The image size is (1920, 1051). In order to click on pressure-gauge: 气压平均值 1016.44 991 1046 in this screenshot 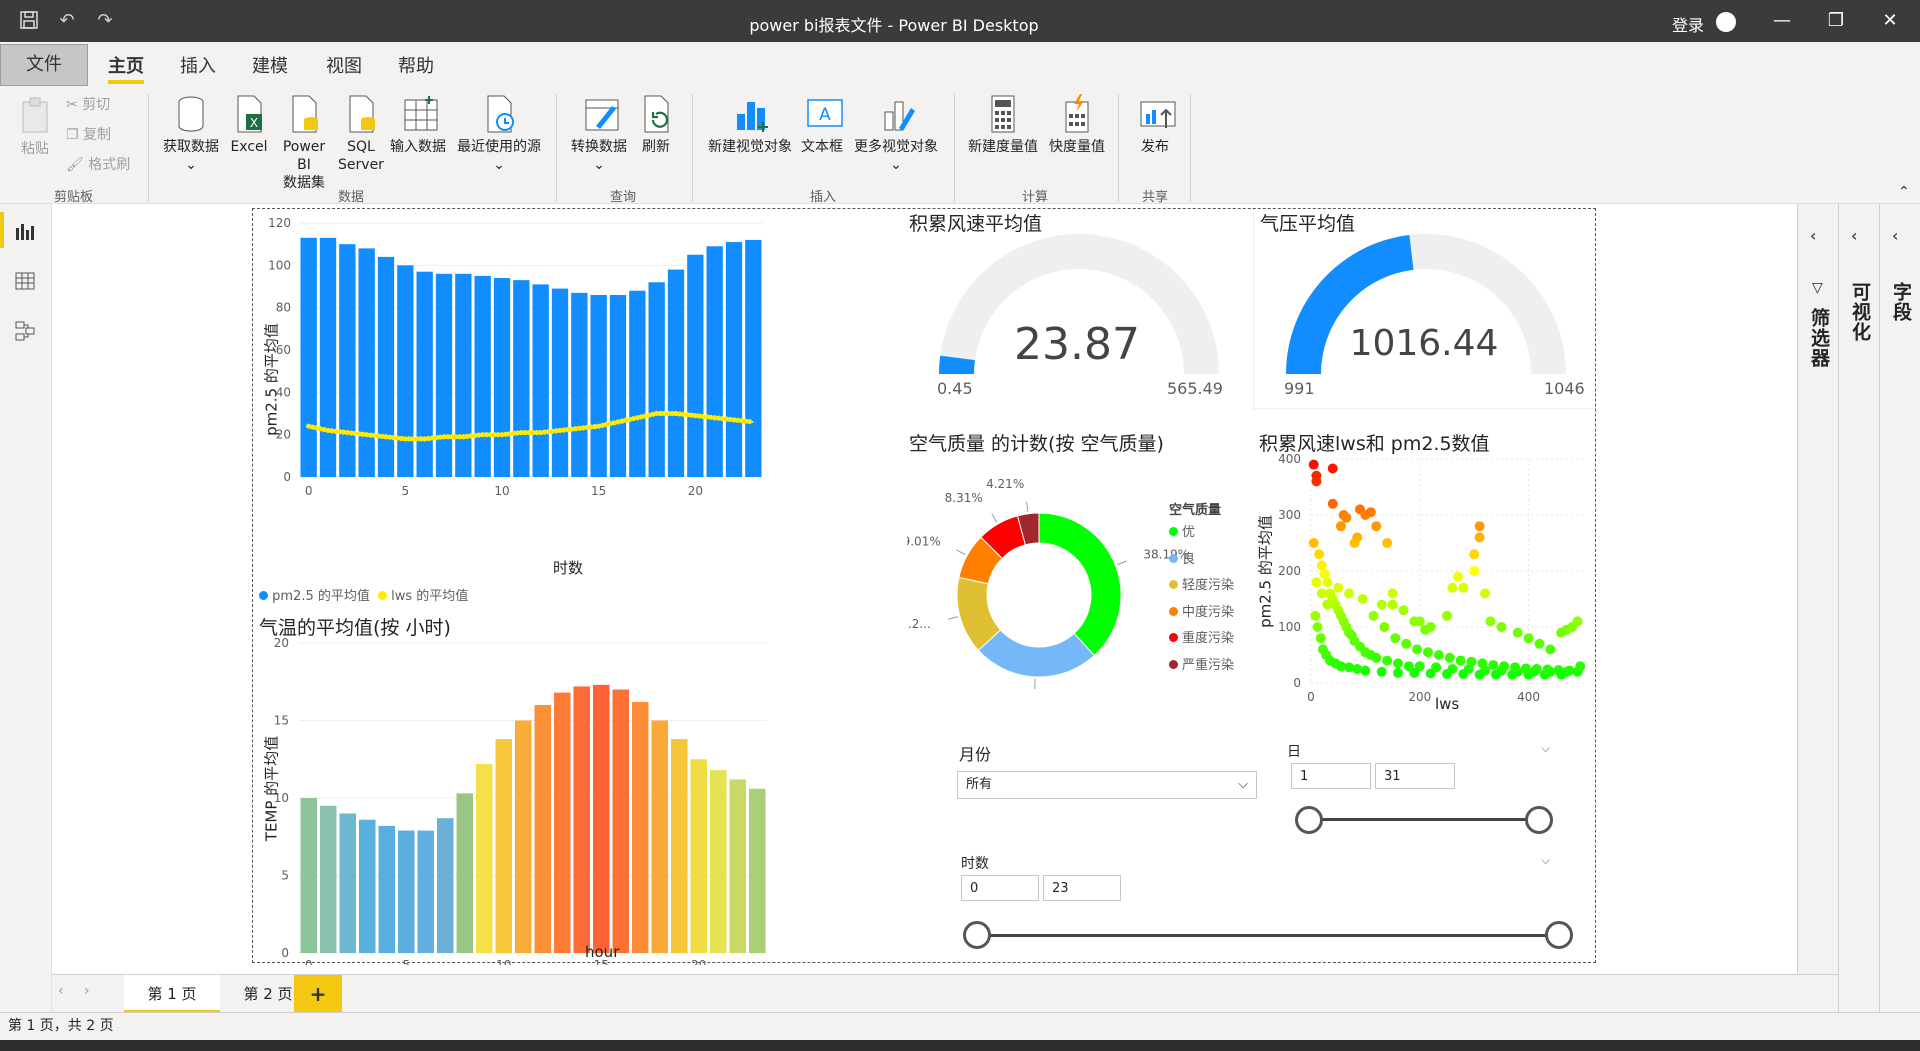, I will do `click(1423, 309)`.